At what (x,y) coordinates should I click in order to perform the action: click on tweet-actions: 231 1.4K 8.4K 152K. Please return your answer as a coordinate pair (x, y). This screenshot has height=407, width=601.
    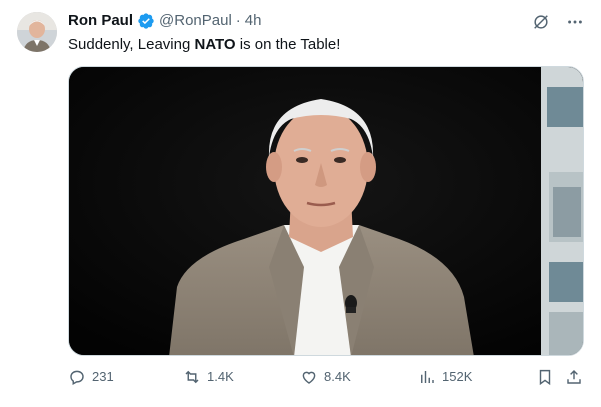
    Looking at the image, I should click on (328, 380).